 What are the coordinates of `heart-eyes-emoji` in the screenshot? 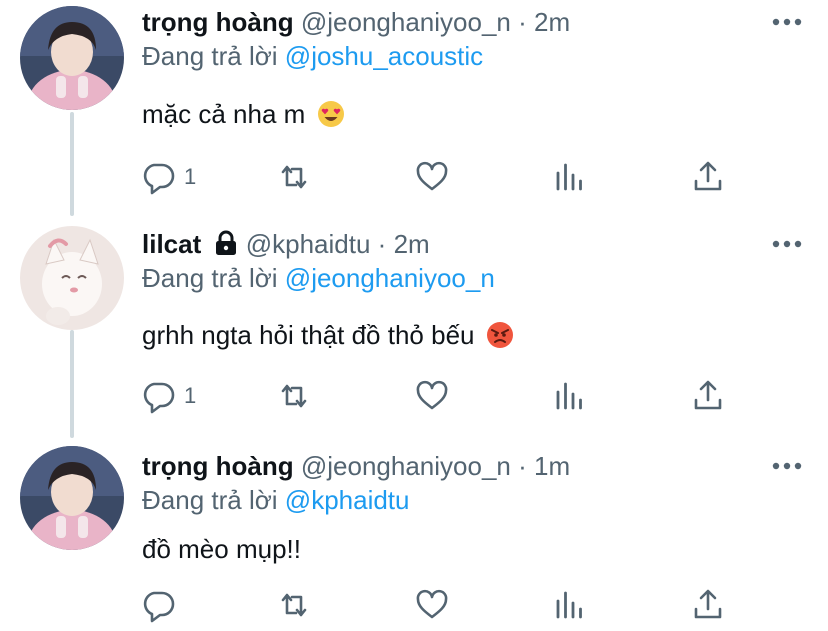 It's located at (330, 114).